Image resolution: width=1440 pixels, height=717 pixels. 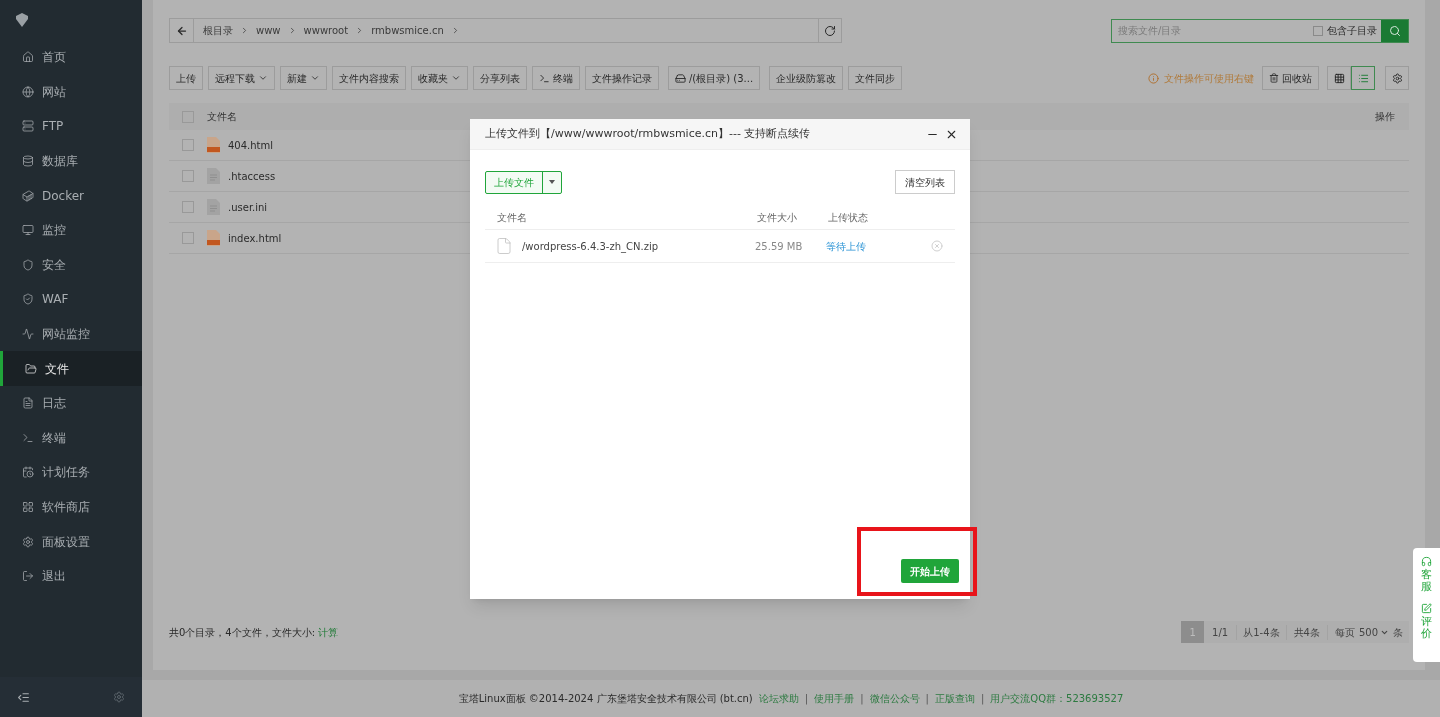 What do you see at coordinates (1426, 609) in the screenshot?
I see `edit-icon` at bounding box center [1426, 609].